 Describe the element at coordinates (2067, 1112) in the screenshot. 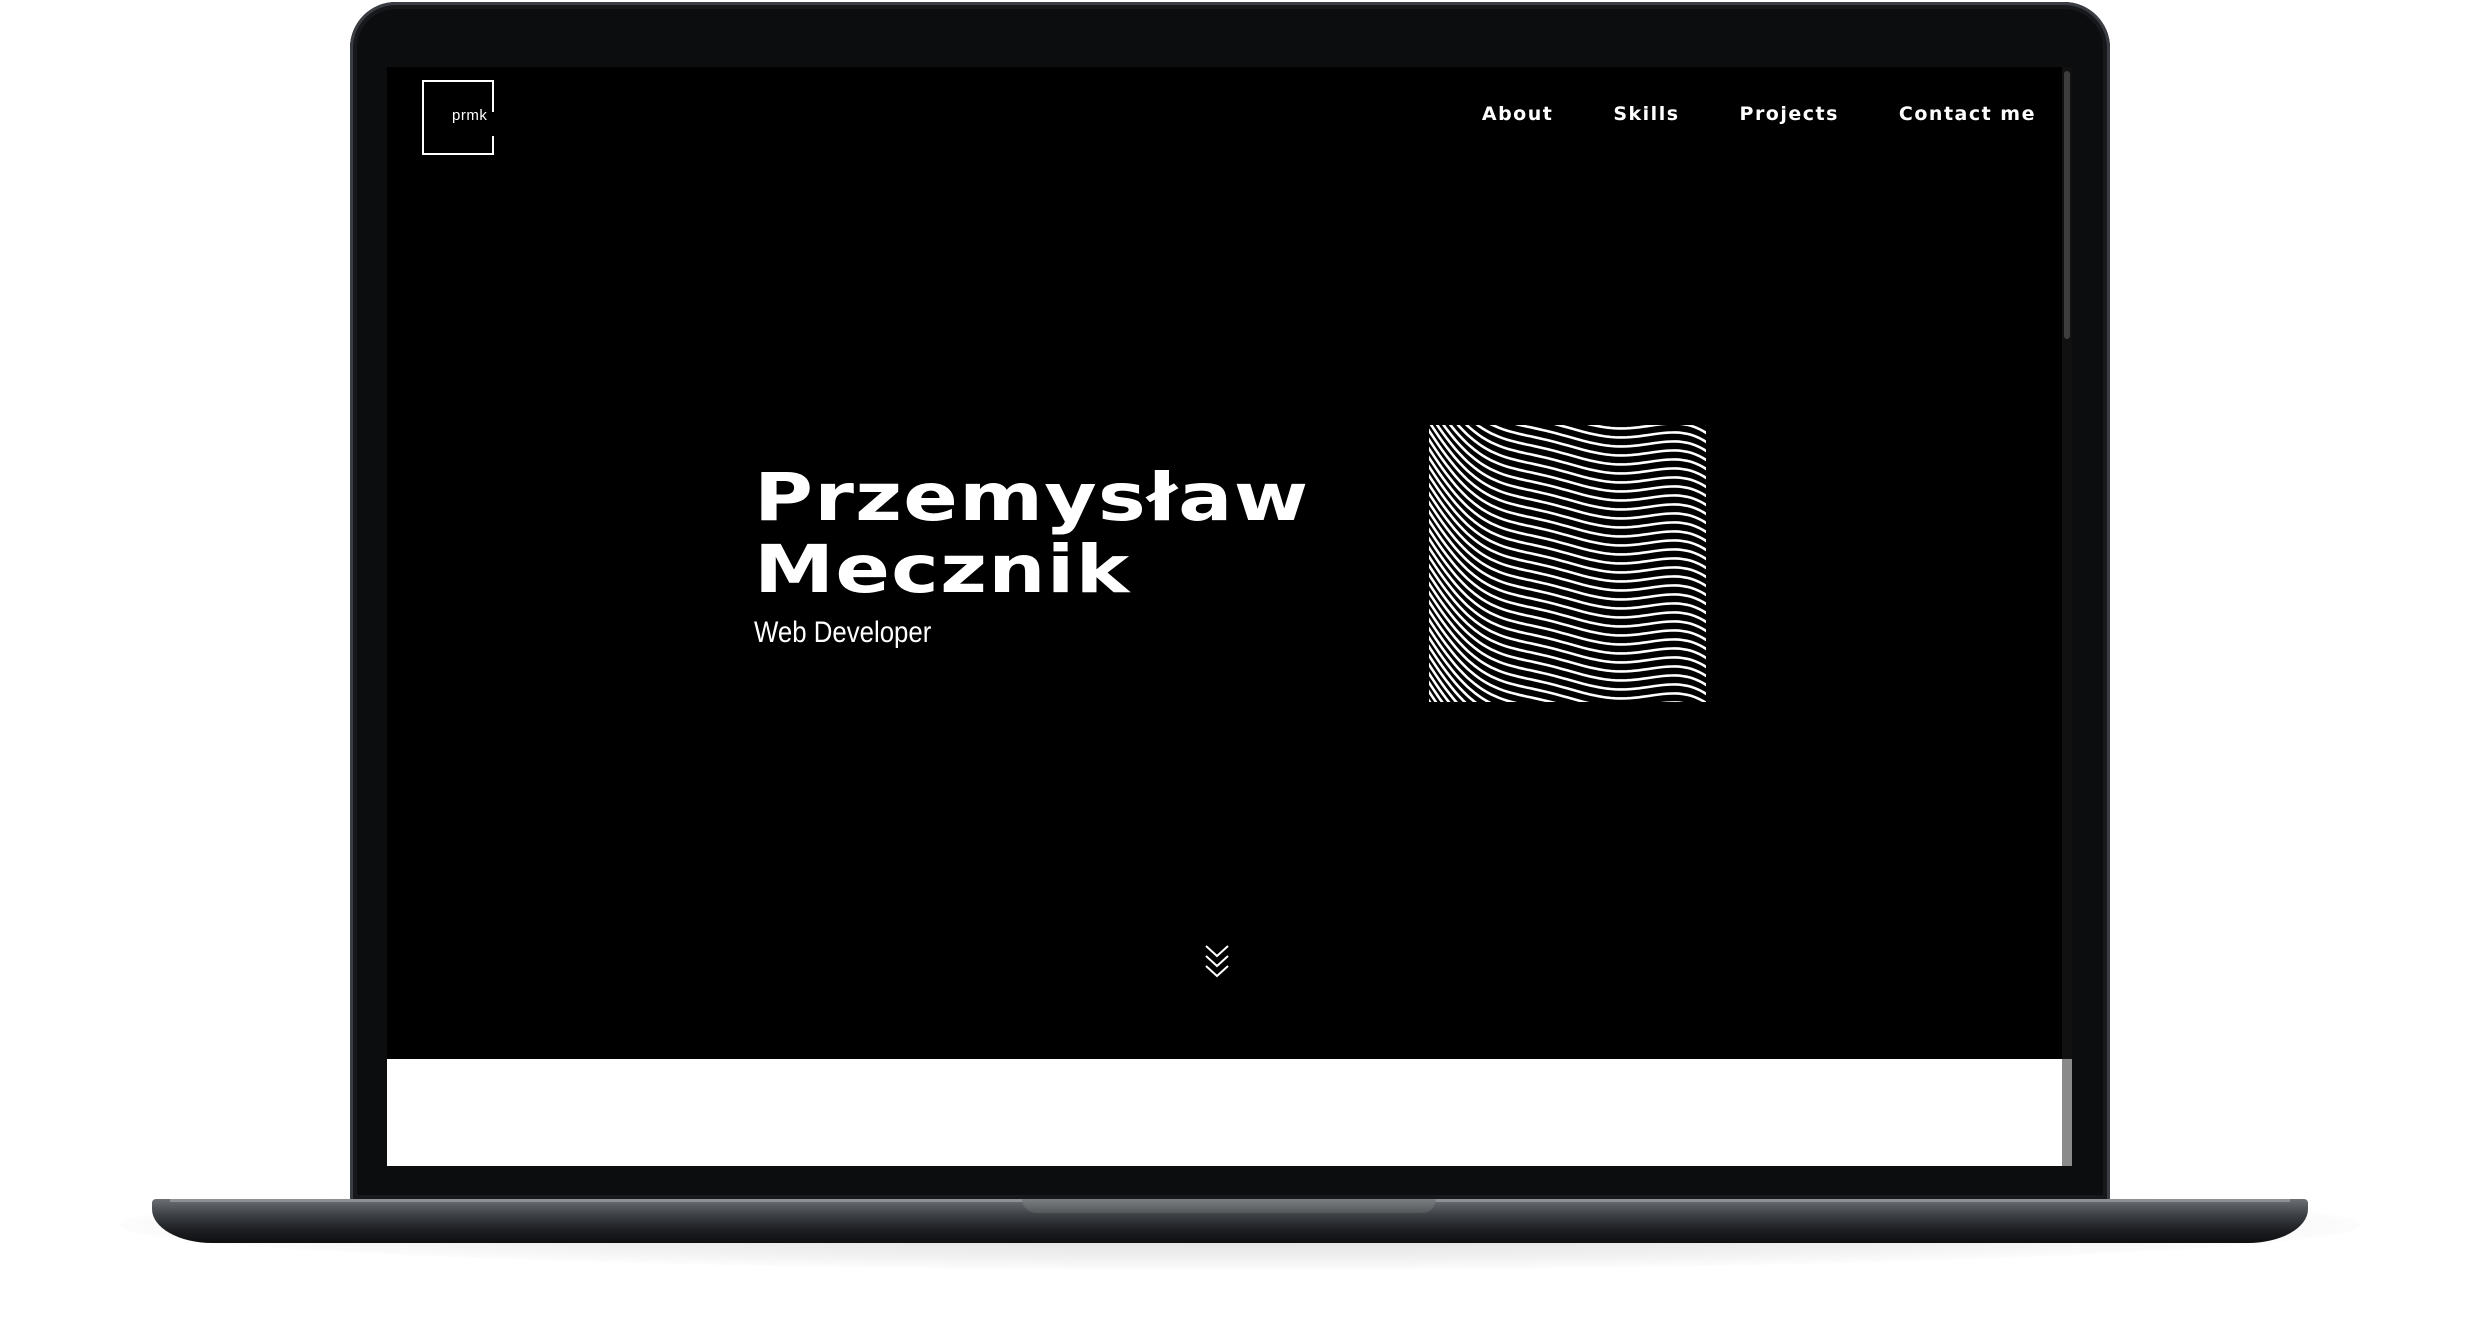

I see `scrollbar-lower-track` at that location.